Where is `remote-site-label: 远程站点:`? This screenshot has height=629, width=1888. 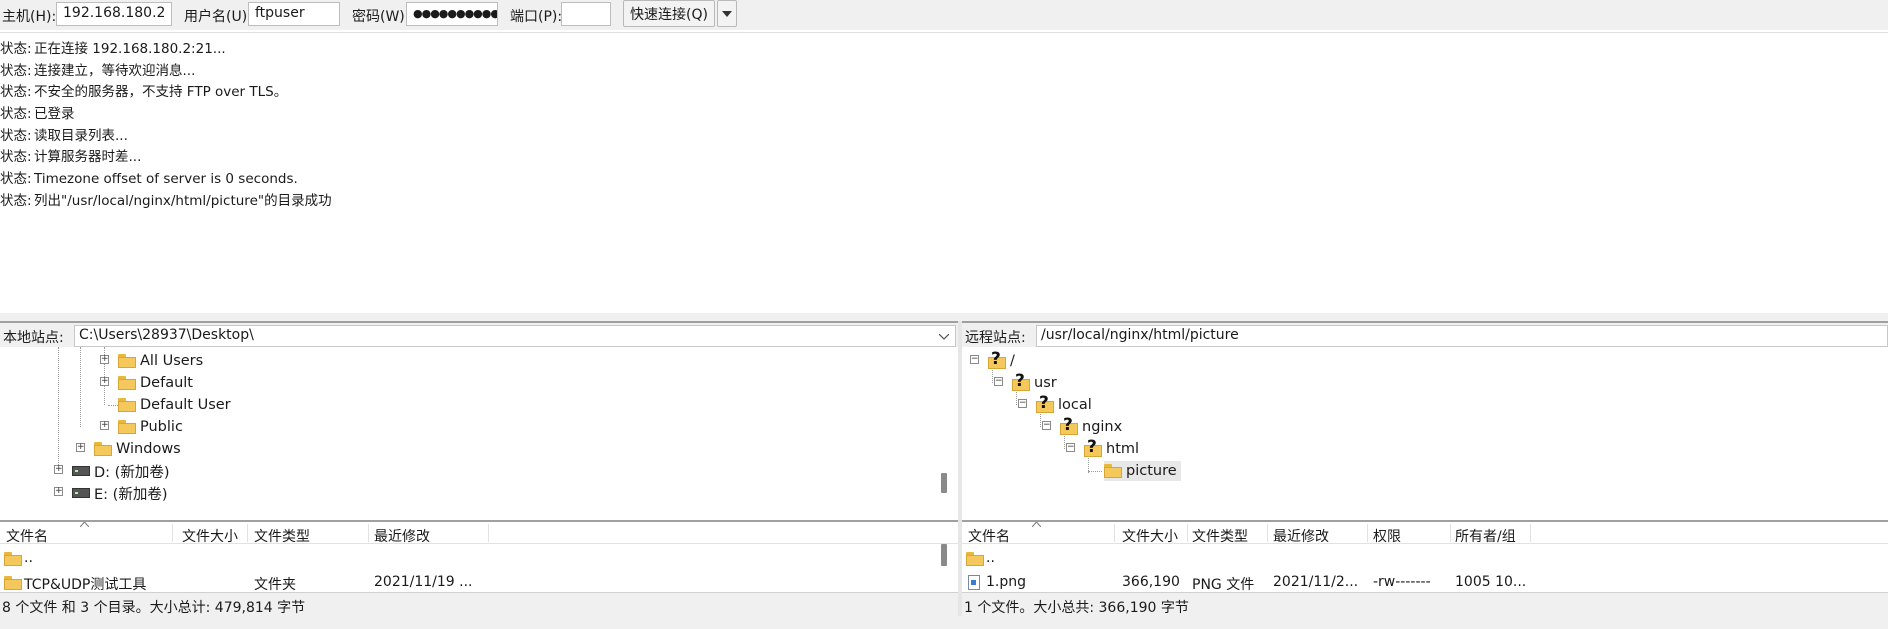 remote-site-label: 远程站点: is located at coordinates (995, 338).